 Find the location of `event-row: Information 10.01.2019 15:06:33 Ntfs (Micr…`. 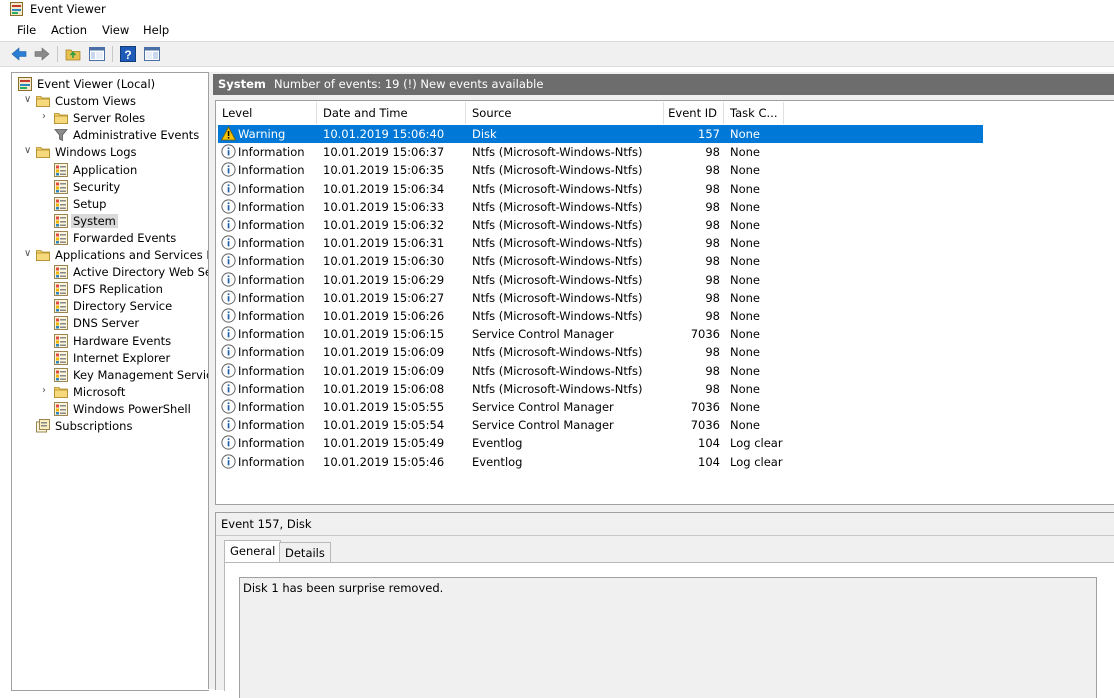

event-row: Information 10.01.2019 15:06:33 Ntfs (Micr… is located at coordinates (600, 207).